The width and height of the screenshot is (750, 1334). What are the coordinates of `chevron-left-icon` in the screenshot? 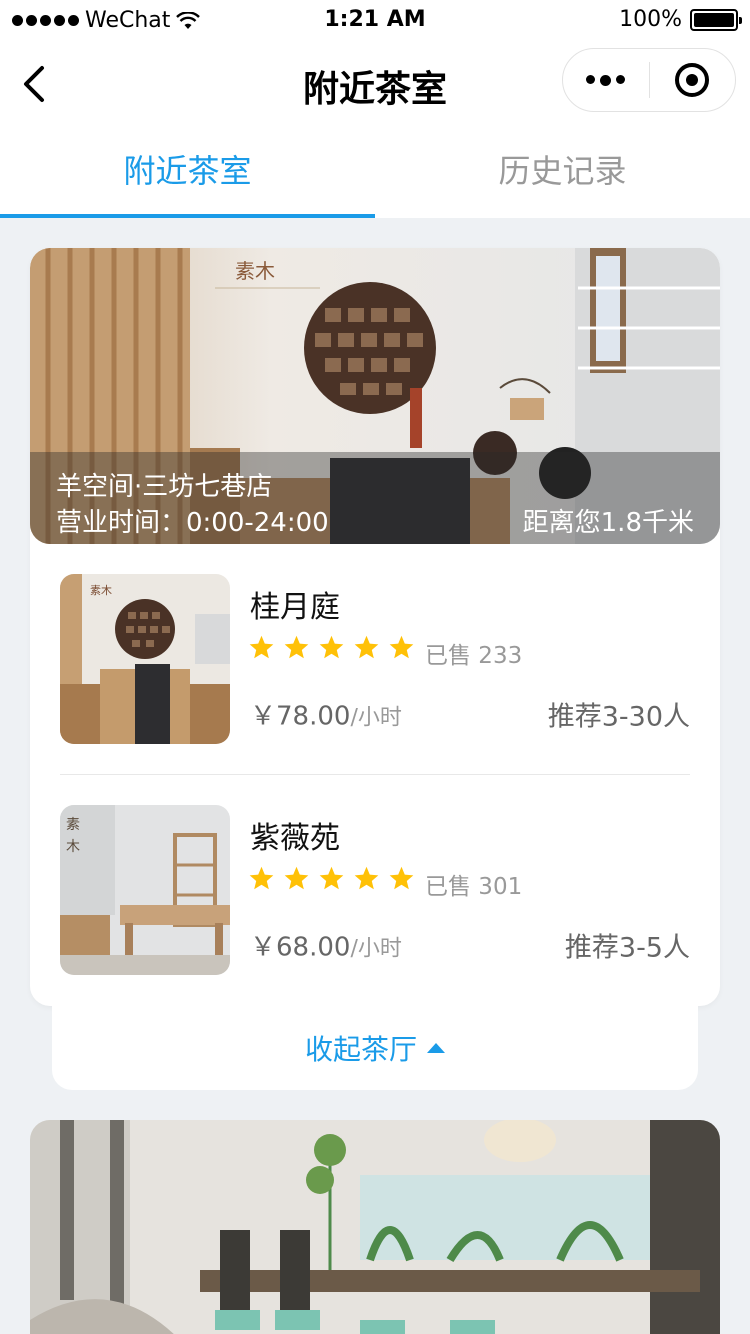 It's located at (34, 84).